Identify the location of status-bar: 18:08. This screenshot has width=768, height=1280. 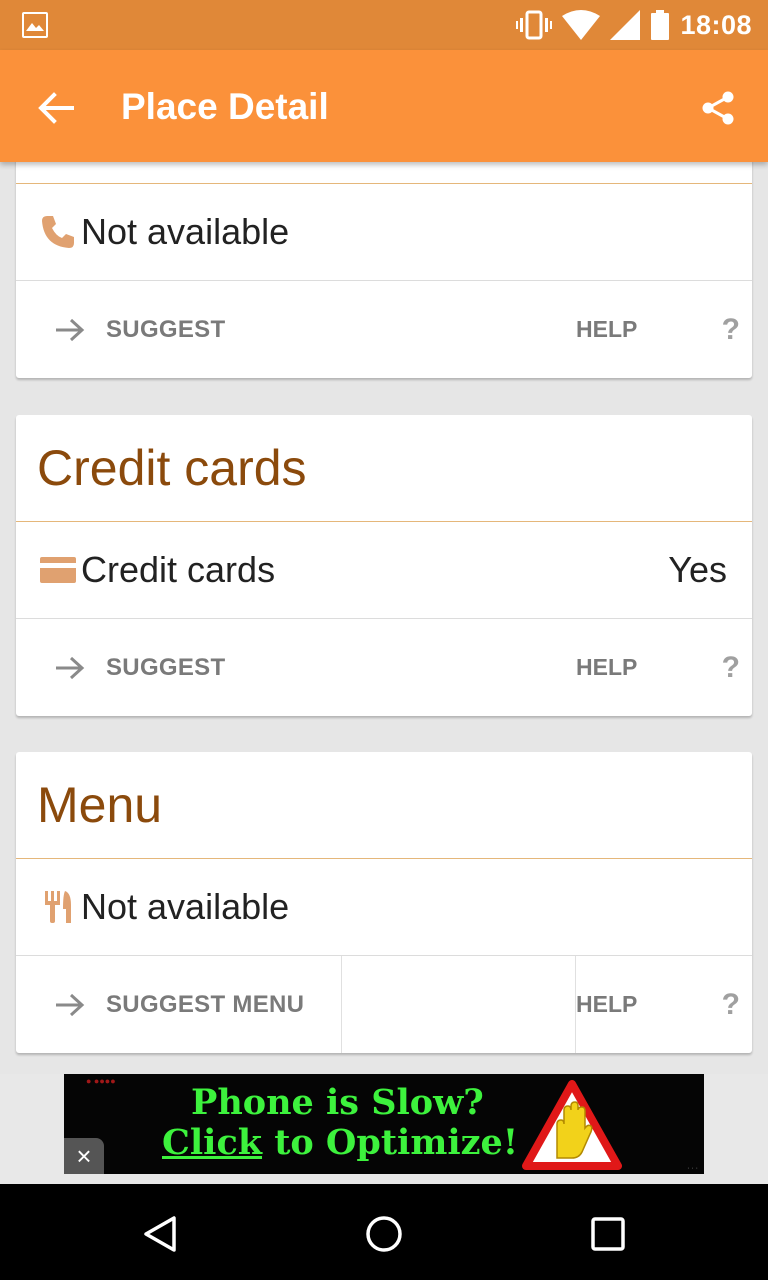
(384, 25).